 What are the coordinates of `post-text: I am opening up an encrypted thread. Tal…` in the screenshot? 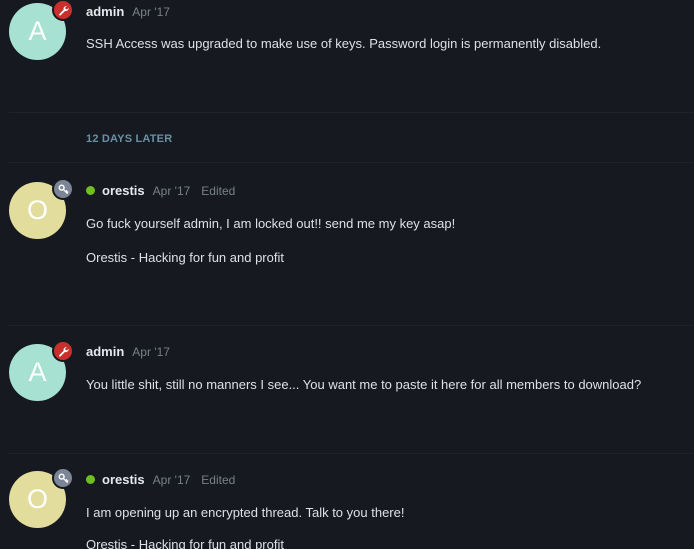 It's located at (245, 512).